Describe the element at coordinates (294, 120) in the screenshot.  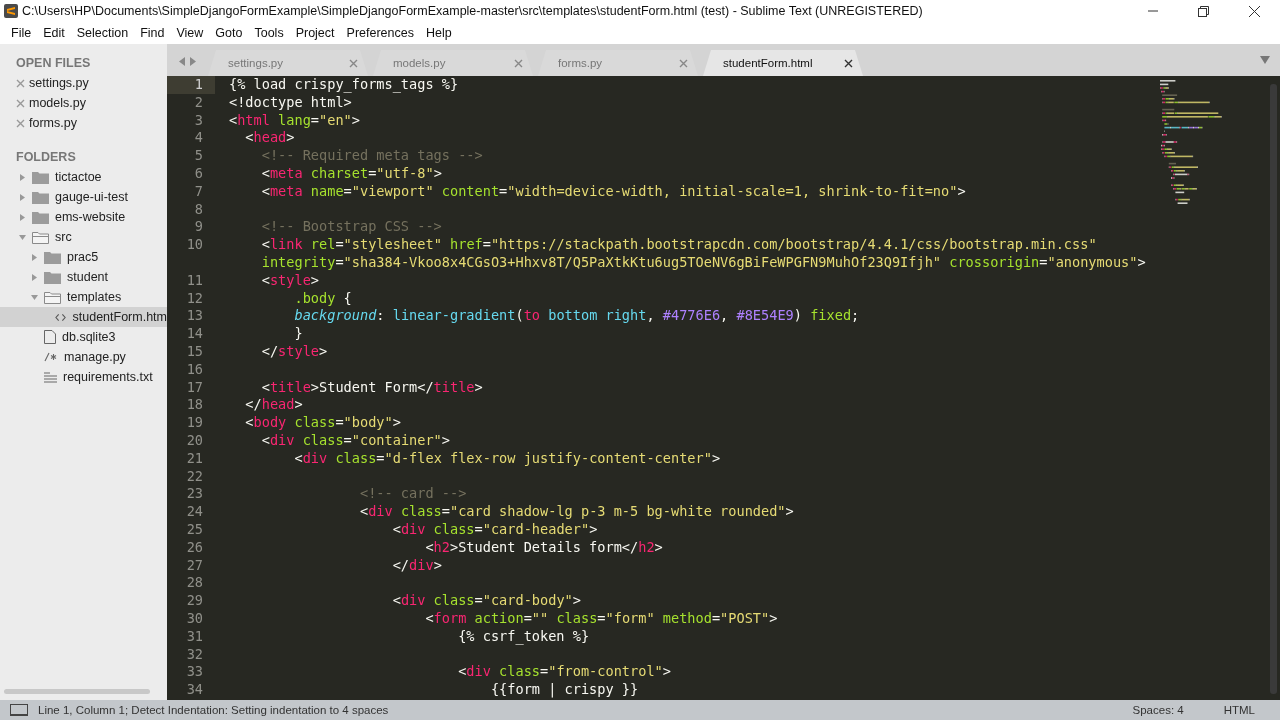
I see `code-line: <html lang="en">` at that location.